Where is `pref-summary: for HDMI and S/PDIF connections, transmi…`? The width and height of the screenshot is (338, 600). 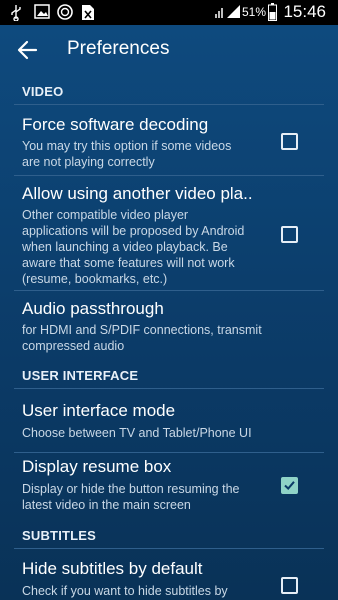
pref-summary: for HDMI and S/PDIF connections, transmi… is located at coordinates (142, 338).